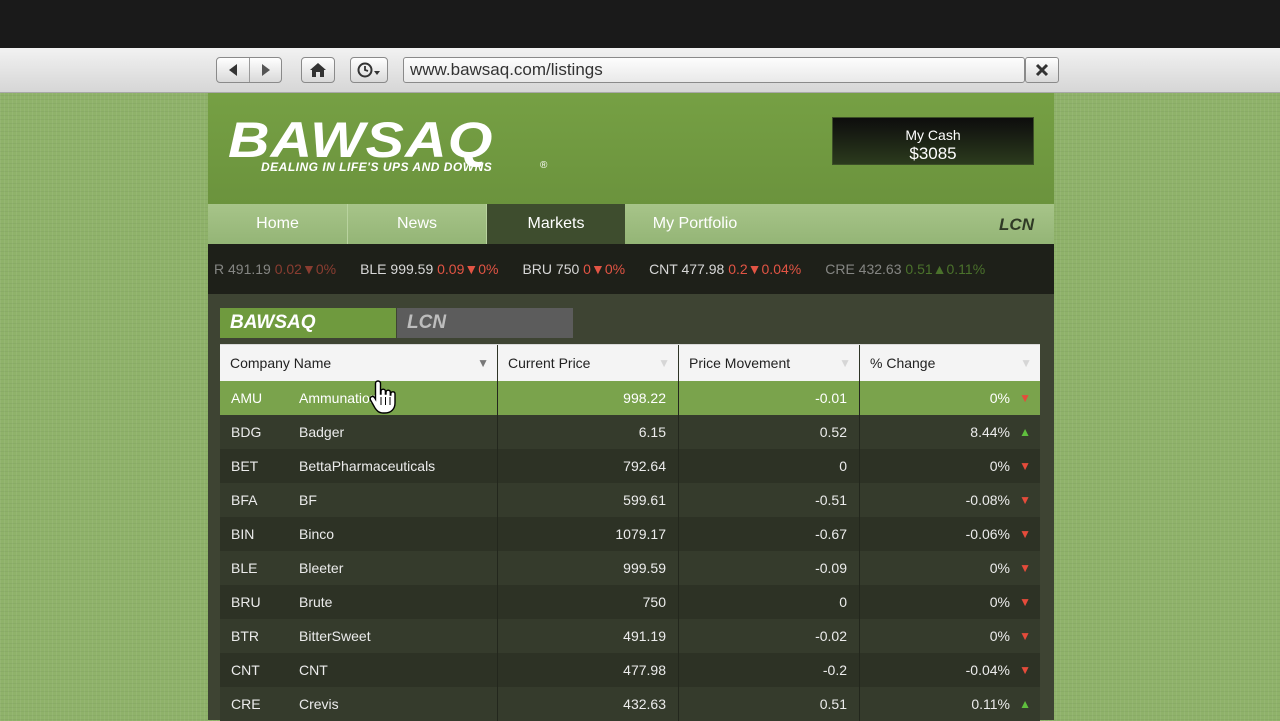 This screenshot has height=721, width=1280. Describe the element at coordinates (919, 269) in the screenshot. I see `ticker-change: 0.51` at that location.